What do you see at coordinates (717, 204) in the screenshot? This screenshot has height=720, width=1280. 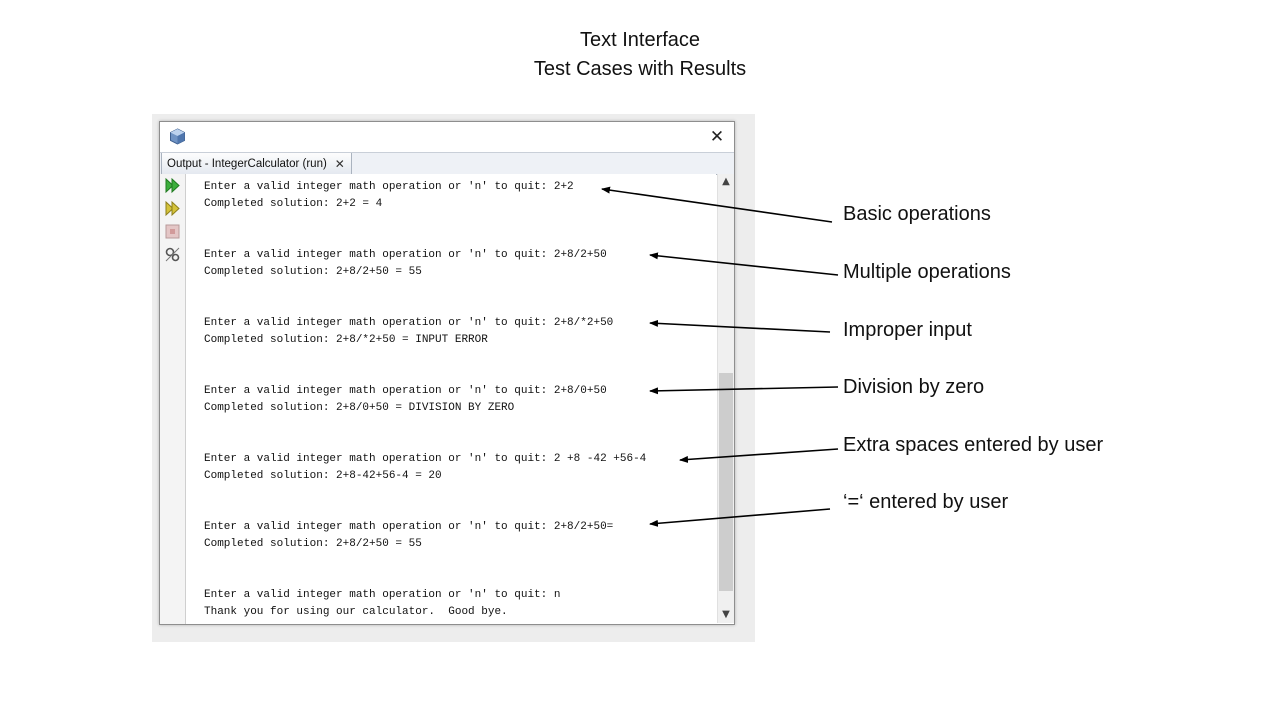 I see `arrow-basic-operations` at bounding box center [717, 204].